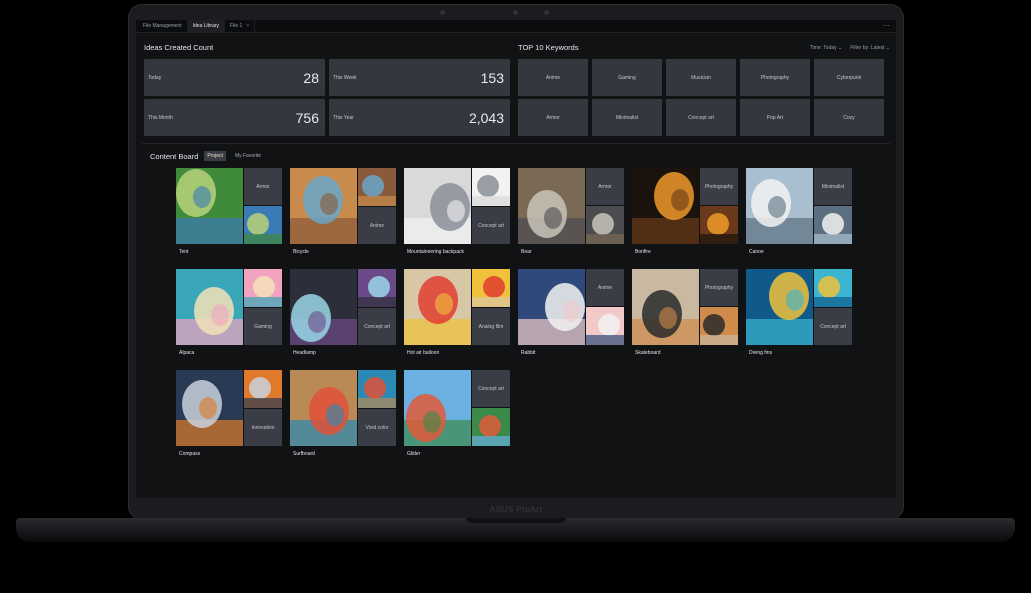  I want to click on card-title: Skateboard, so click(648, 353).